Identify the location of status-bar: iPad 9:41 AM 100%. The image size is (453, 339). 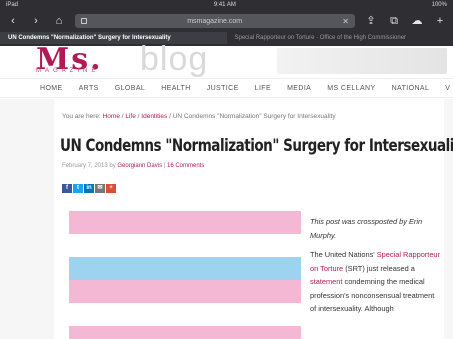
(226, 5).